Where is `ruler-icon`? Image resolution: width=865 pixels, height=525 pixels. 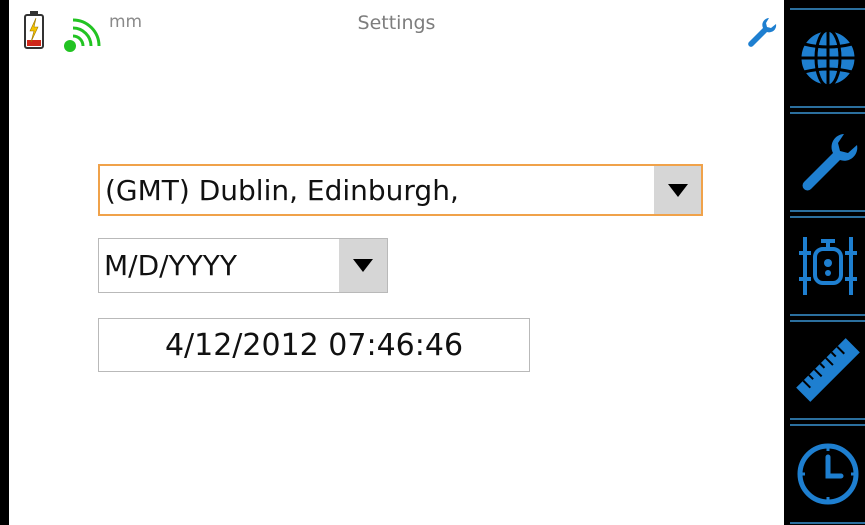 ruler-icon is located at coordinates (827, 370).